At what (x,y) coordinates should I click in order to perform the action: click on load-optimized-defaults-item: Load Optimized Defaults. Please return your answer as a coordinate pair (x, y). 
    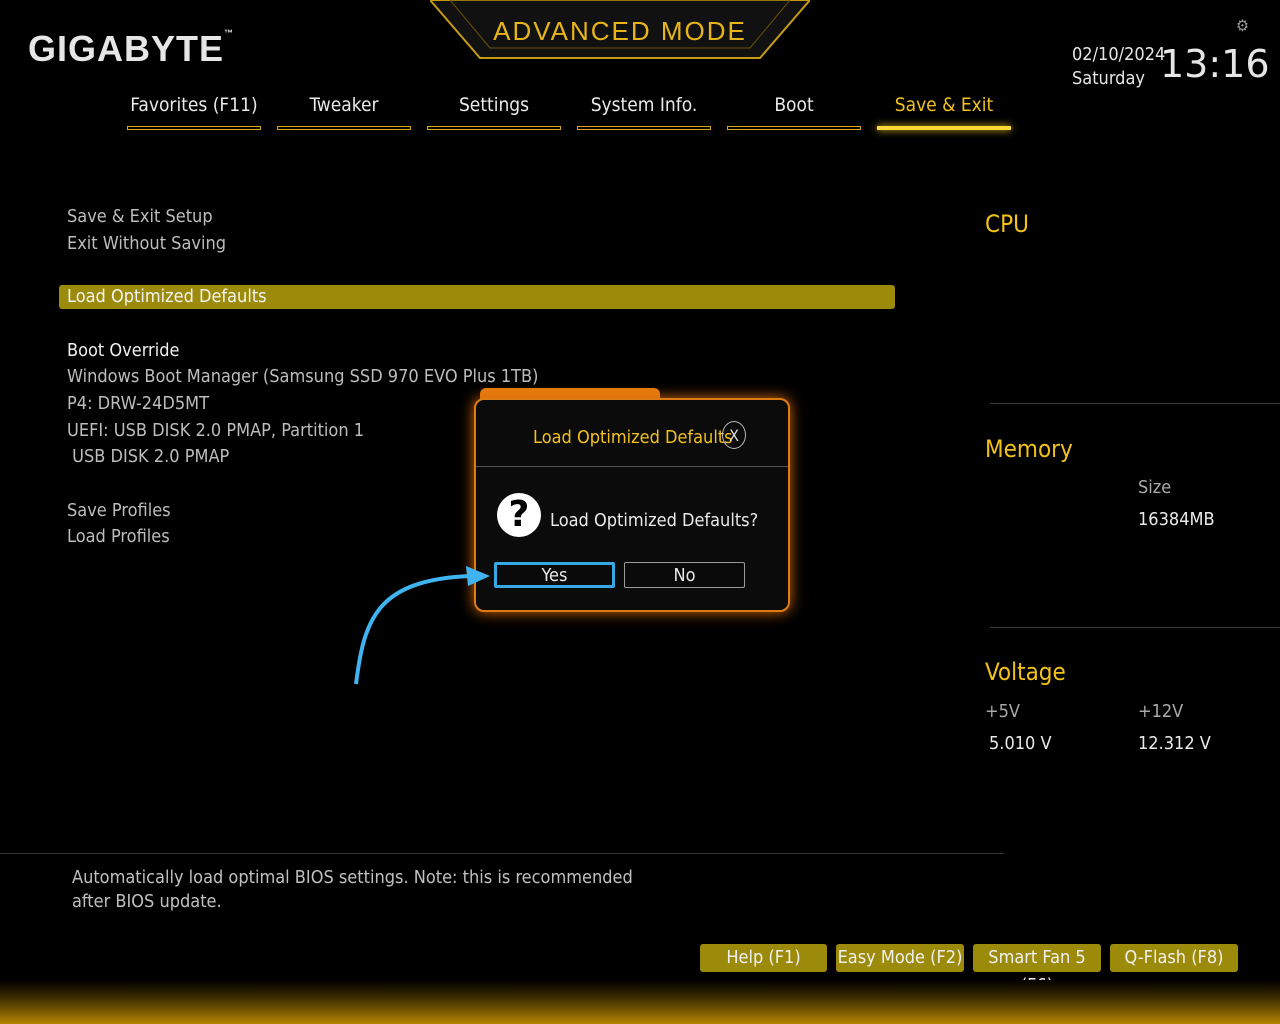
    Looking at the image, I should click on (477, 297).